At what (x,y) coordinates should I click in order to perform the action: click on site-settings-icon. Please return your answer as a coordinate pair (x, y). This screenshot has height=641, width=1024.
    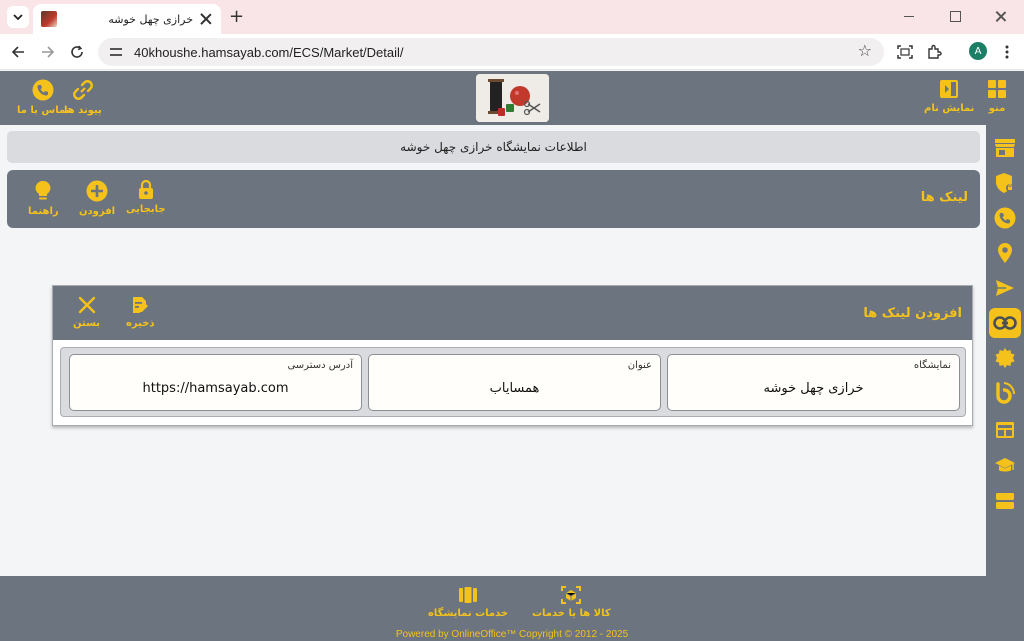
    Looking at the image, I should click on (116, 52).